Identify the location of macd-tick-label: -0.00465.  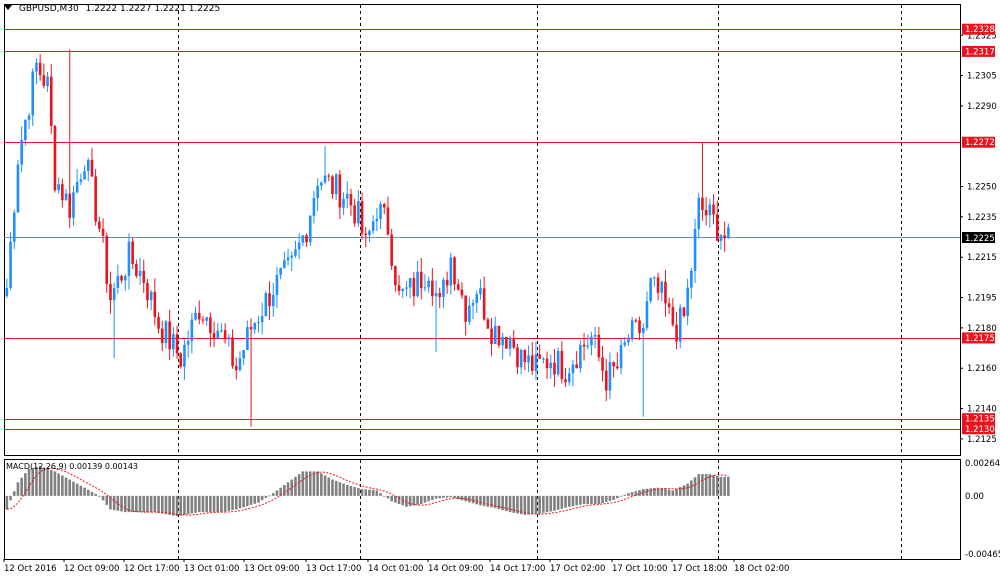
(982, 555).